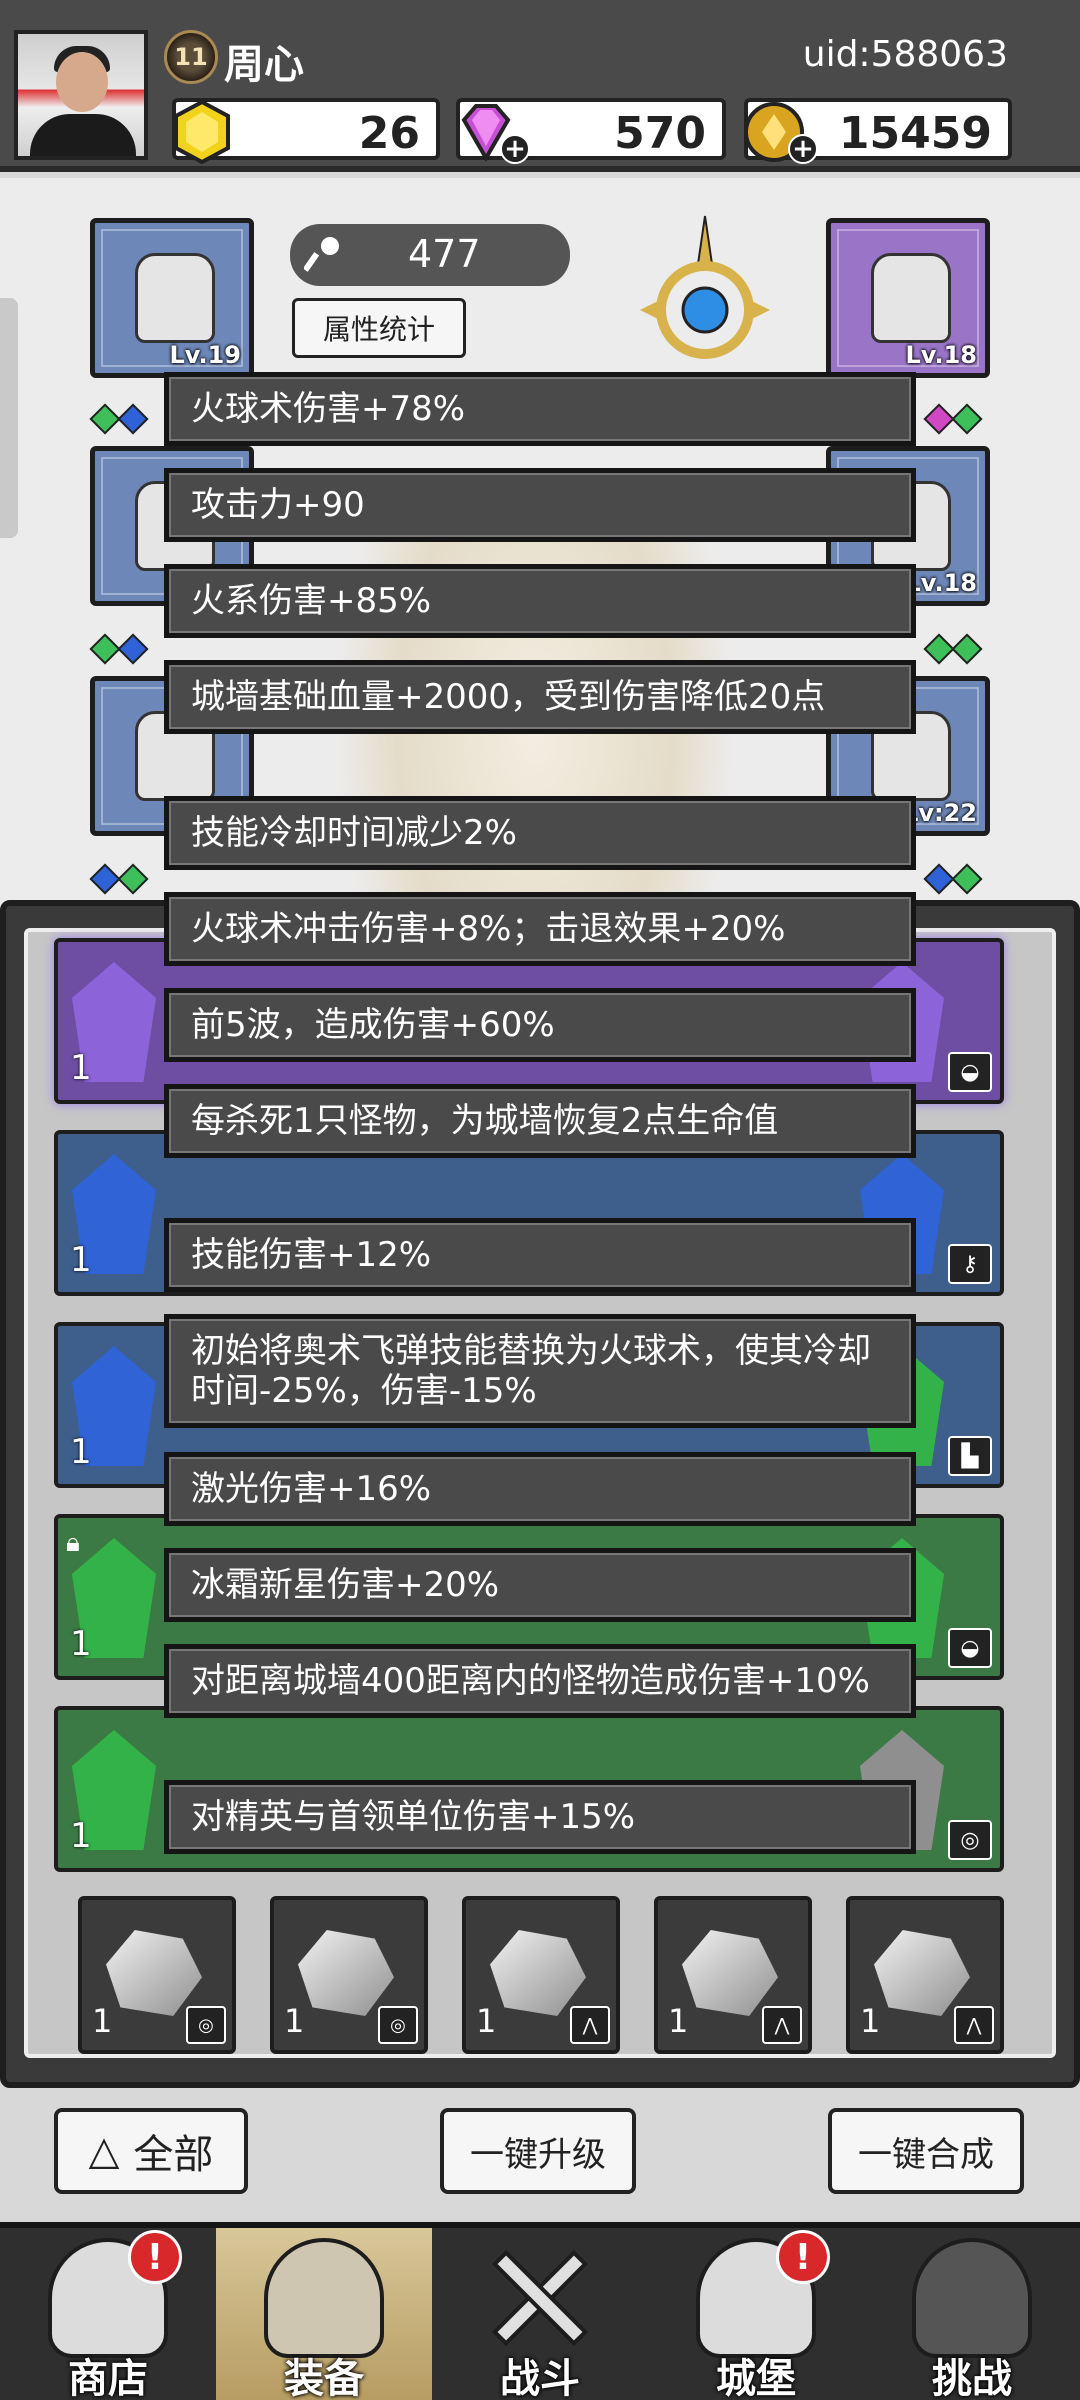 Image resolution: width=1080 pixels, height=2400 pixels. I want to click on lock-icon: 🔒︎, so click(83, 1545).